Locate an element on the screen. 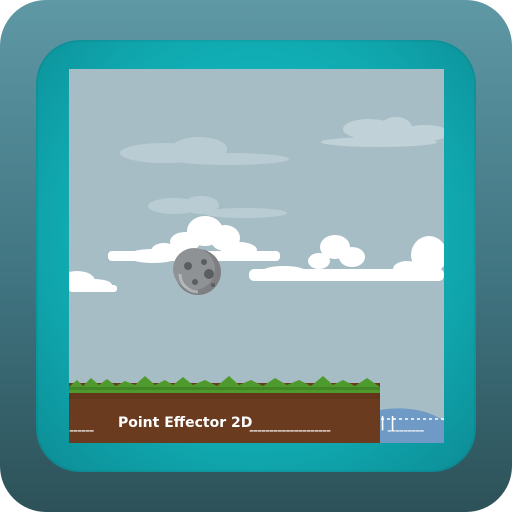 The width and height of the screenshot is (512, 512). grass-dirt-platform is located at coordinates (224, 409).